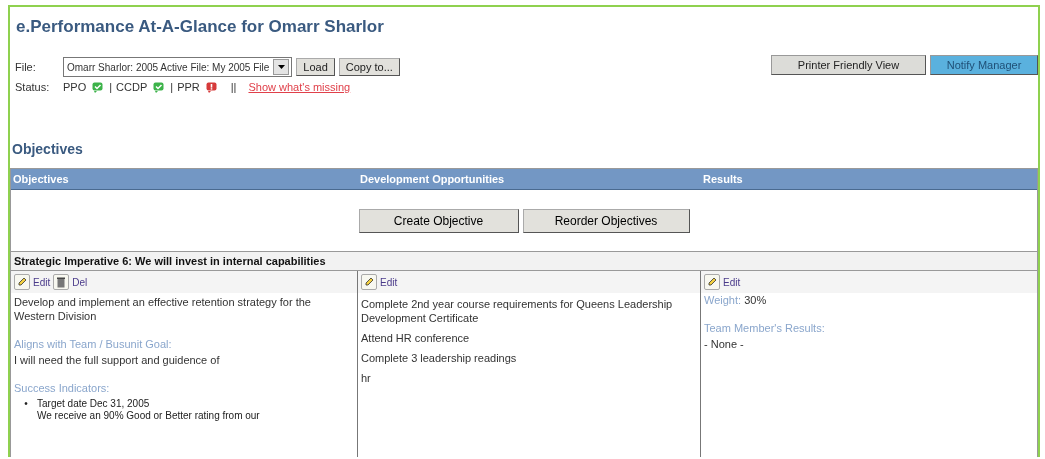  I want to click on delete-link: Del, so click(80, 282).